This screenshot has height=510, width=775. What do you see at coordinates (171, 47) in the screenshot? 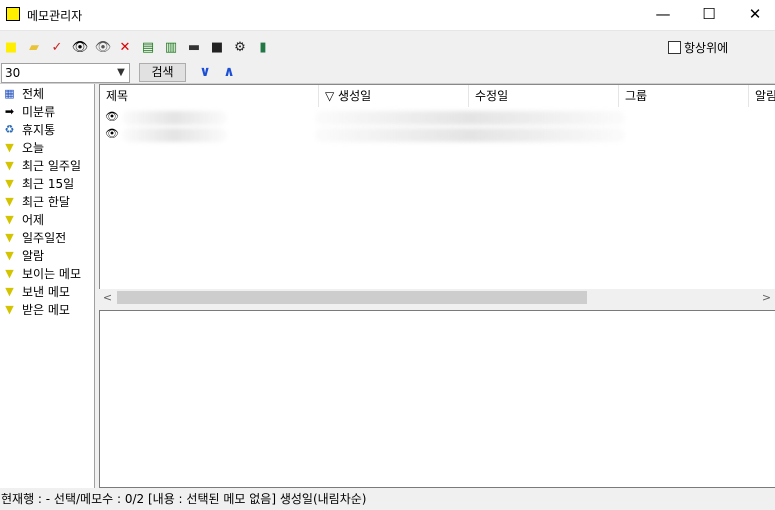
I see `import-icon: ▥` at bounding box center [171, 47].